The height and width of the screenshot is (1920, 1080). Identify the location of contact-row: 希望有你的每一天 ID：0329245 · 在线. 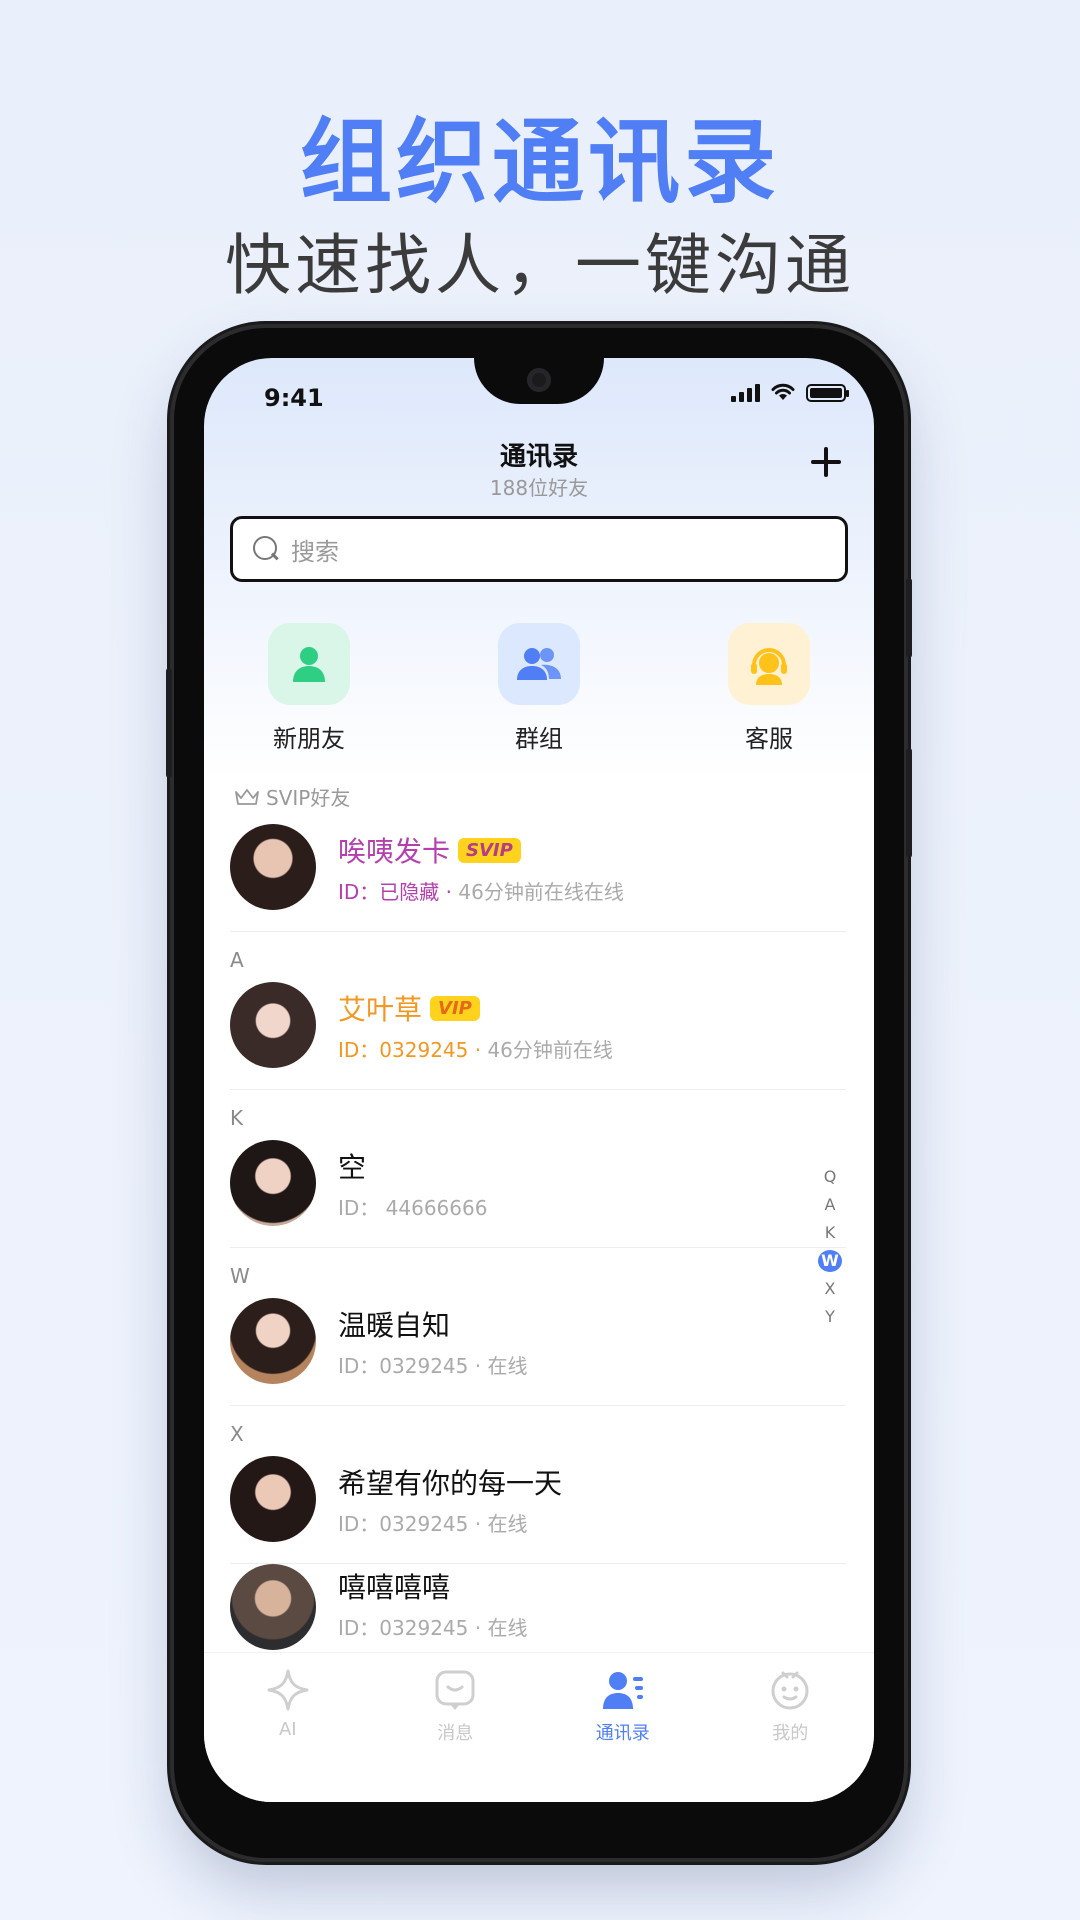
(538, 1500).